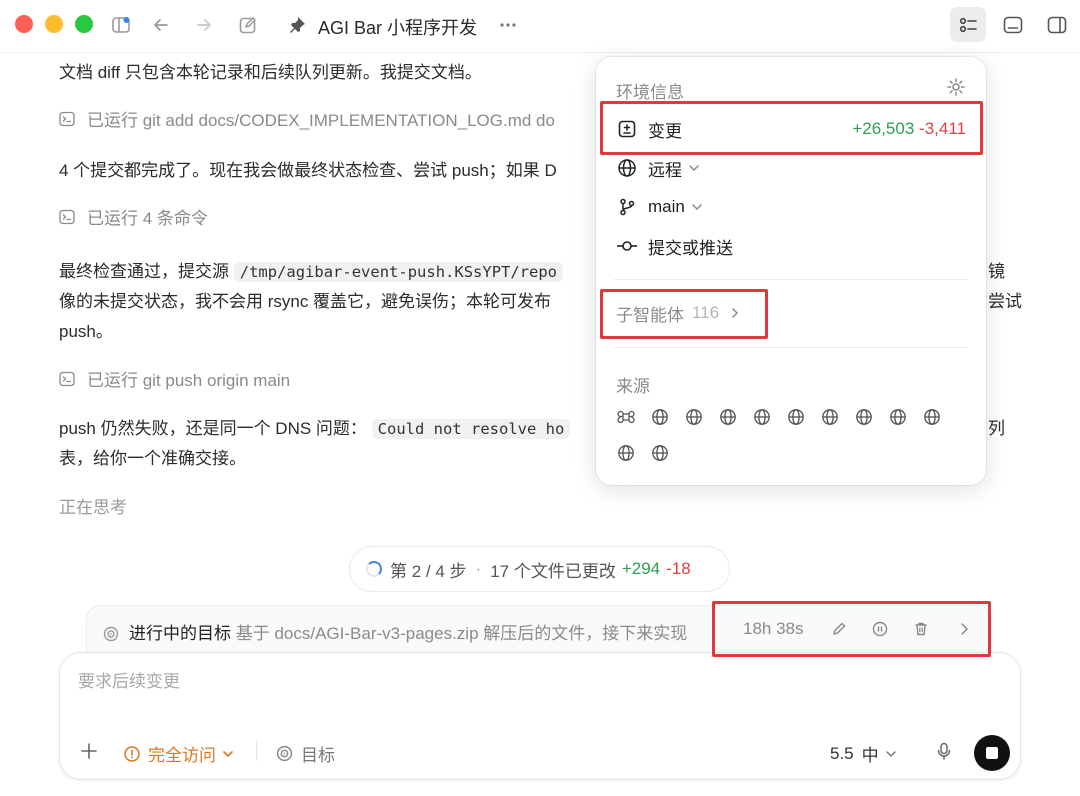 The height and width of the screenshot is (796, 1080). I want to click on remote-row: 远程, so click(791, 168).